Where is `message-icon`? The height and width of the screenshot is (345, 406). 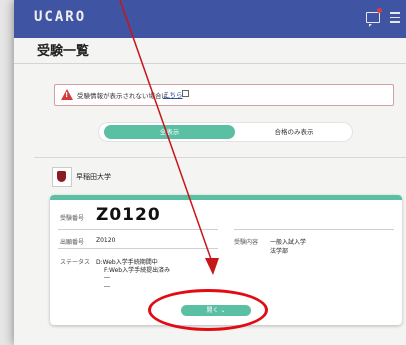 message-icon is located at coordinates (373, 19).